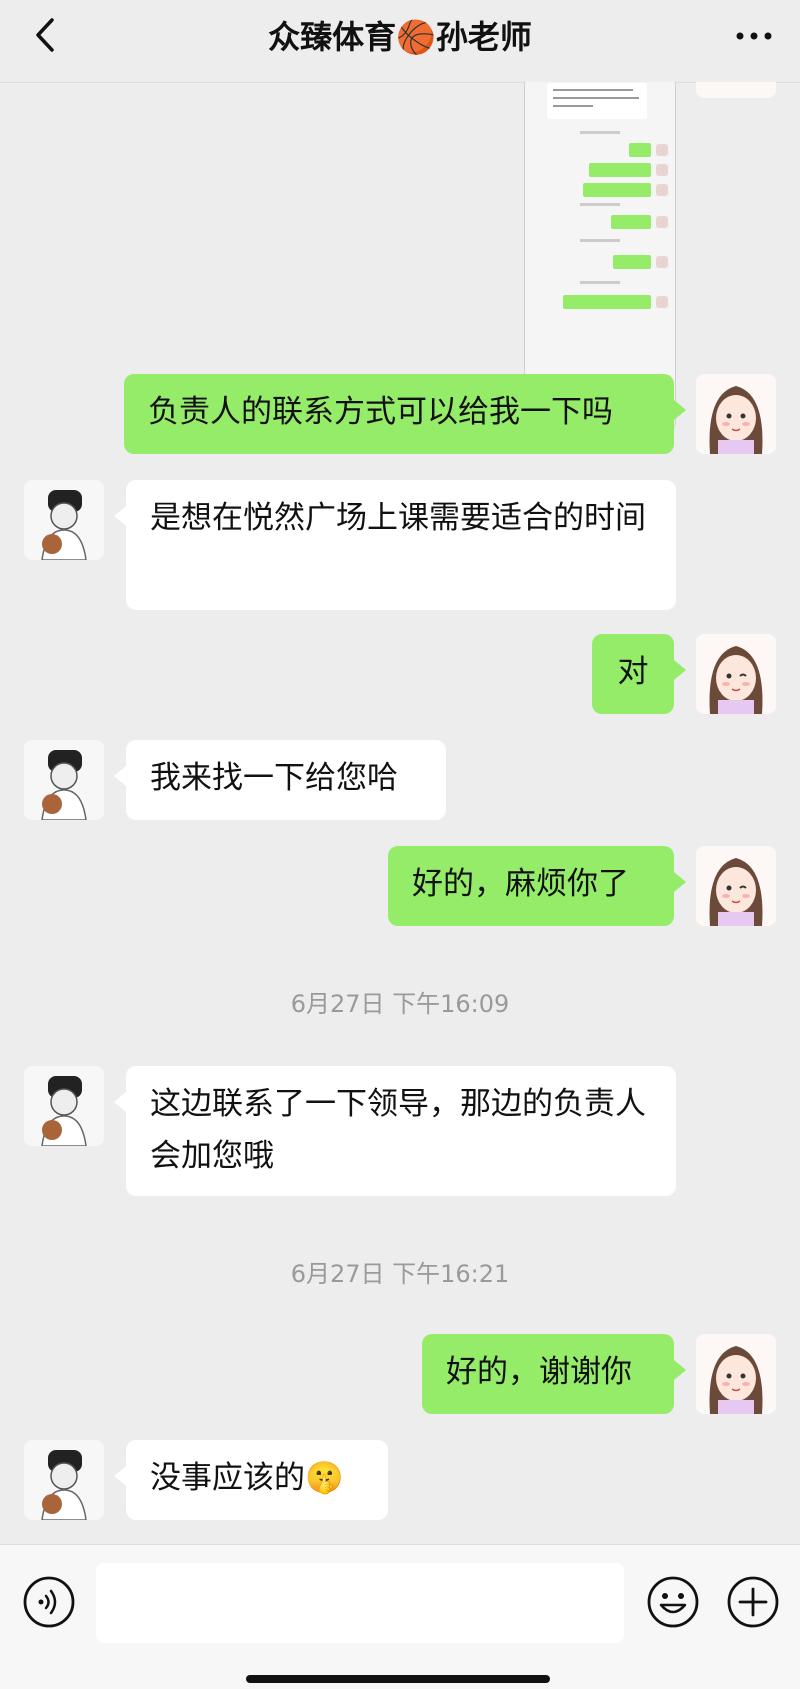 The height and width of the screenshot is (1689, 800). I want to click on ellipsis-icon, so click(754, 36).